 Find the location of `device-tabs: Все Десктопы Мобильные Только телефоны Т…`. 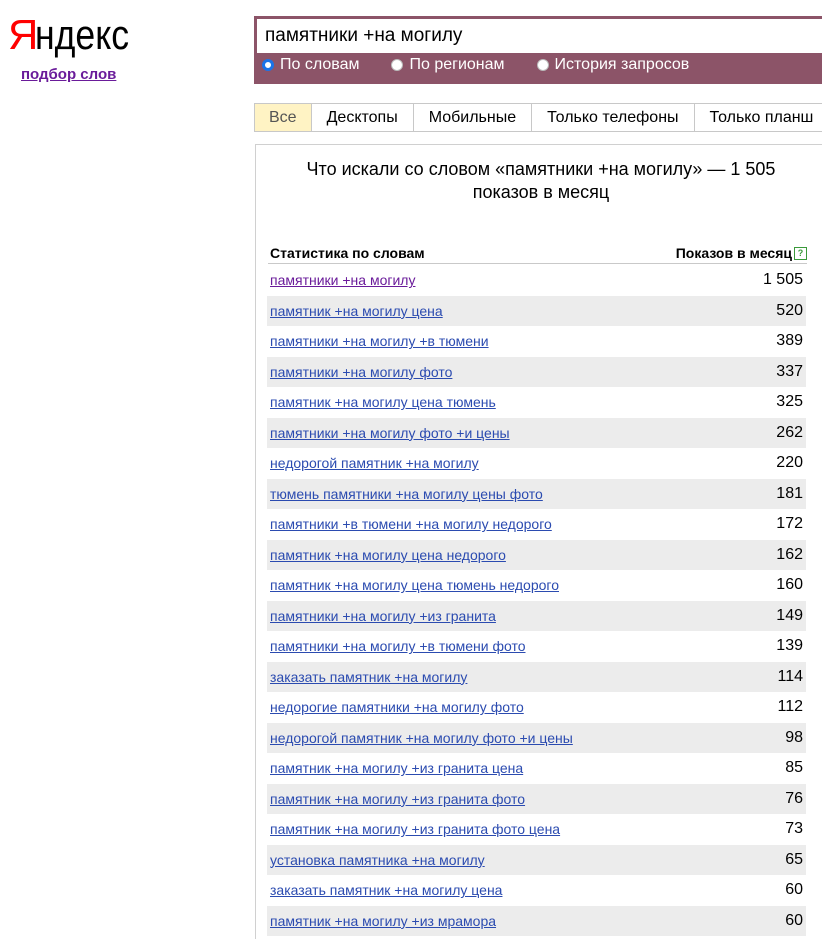

device-tabs: Все Десктопы Мобильные Только телефоны Т… is located at coordinates (538, 117).